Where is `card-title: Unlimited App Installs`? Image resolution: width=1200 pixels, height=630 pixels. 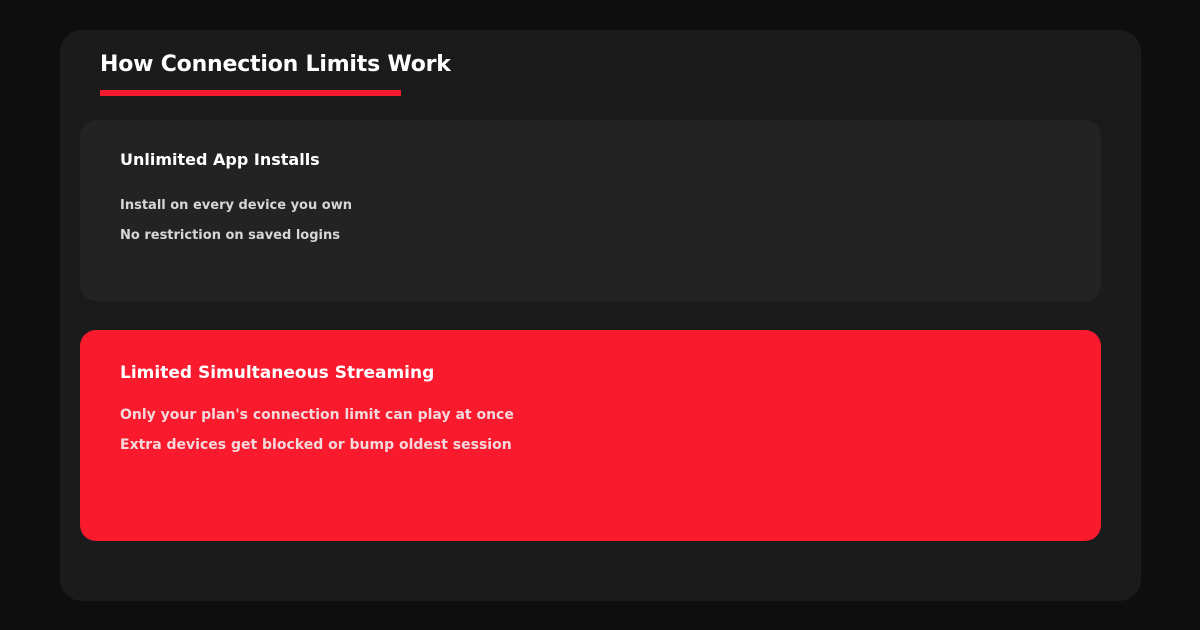
card-title: Unlimited App Installs is located at coordinates (220, 159).